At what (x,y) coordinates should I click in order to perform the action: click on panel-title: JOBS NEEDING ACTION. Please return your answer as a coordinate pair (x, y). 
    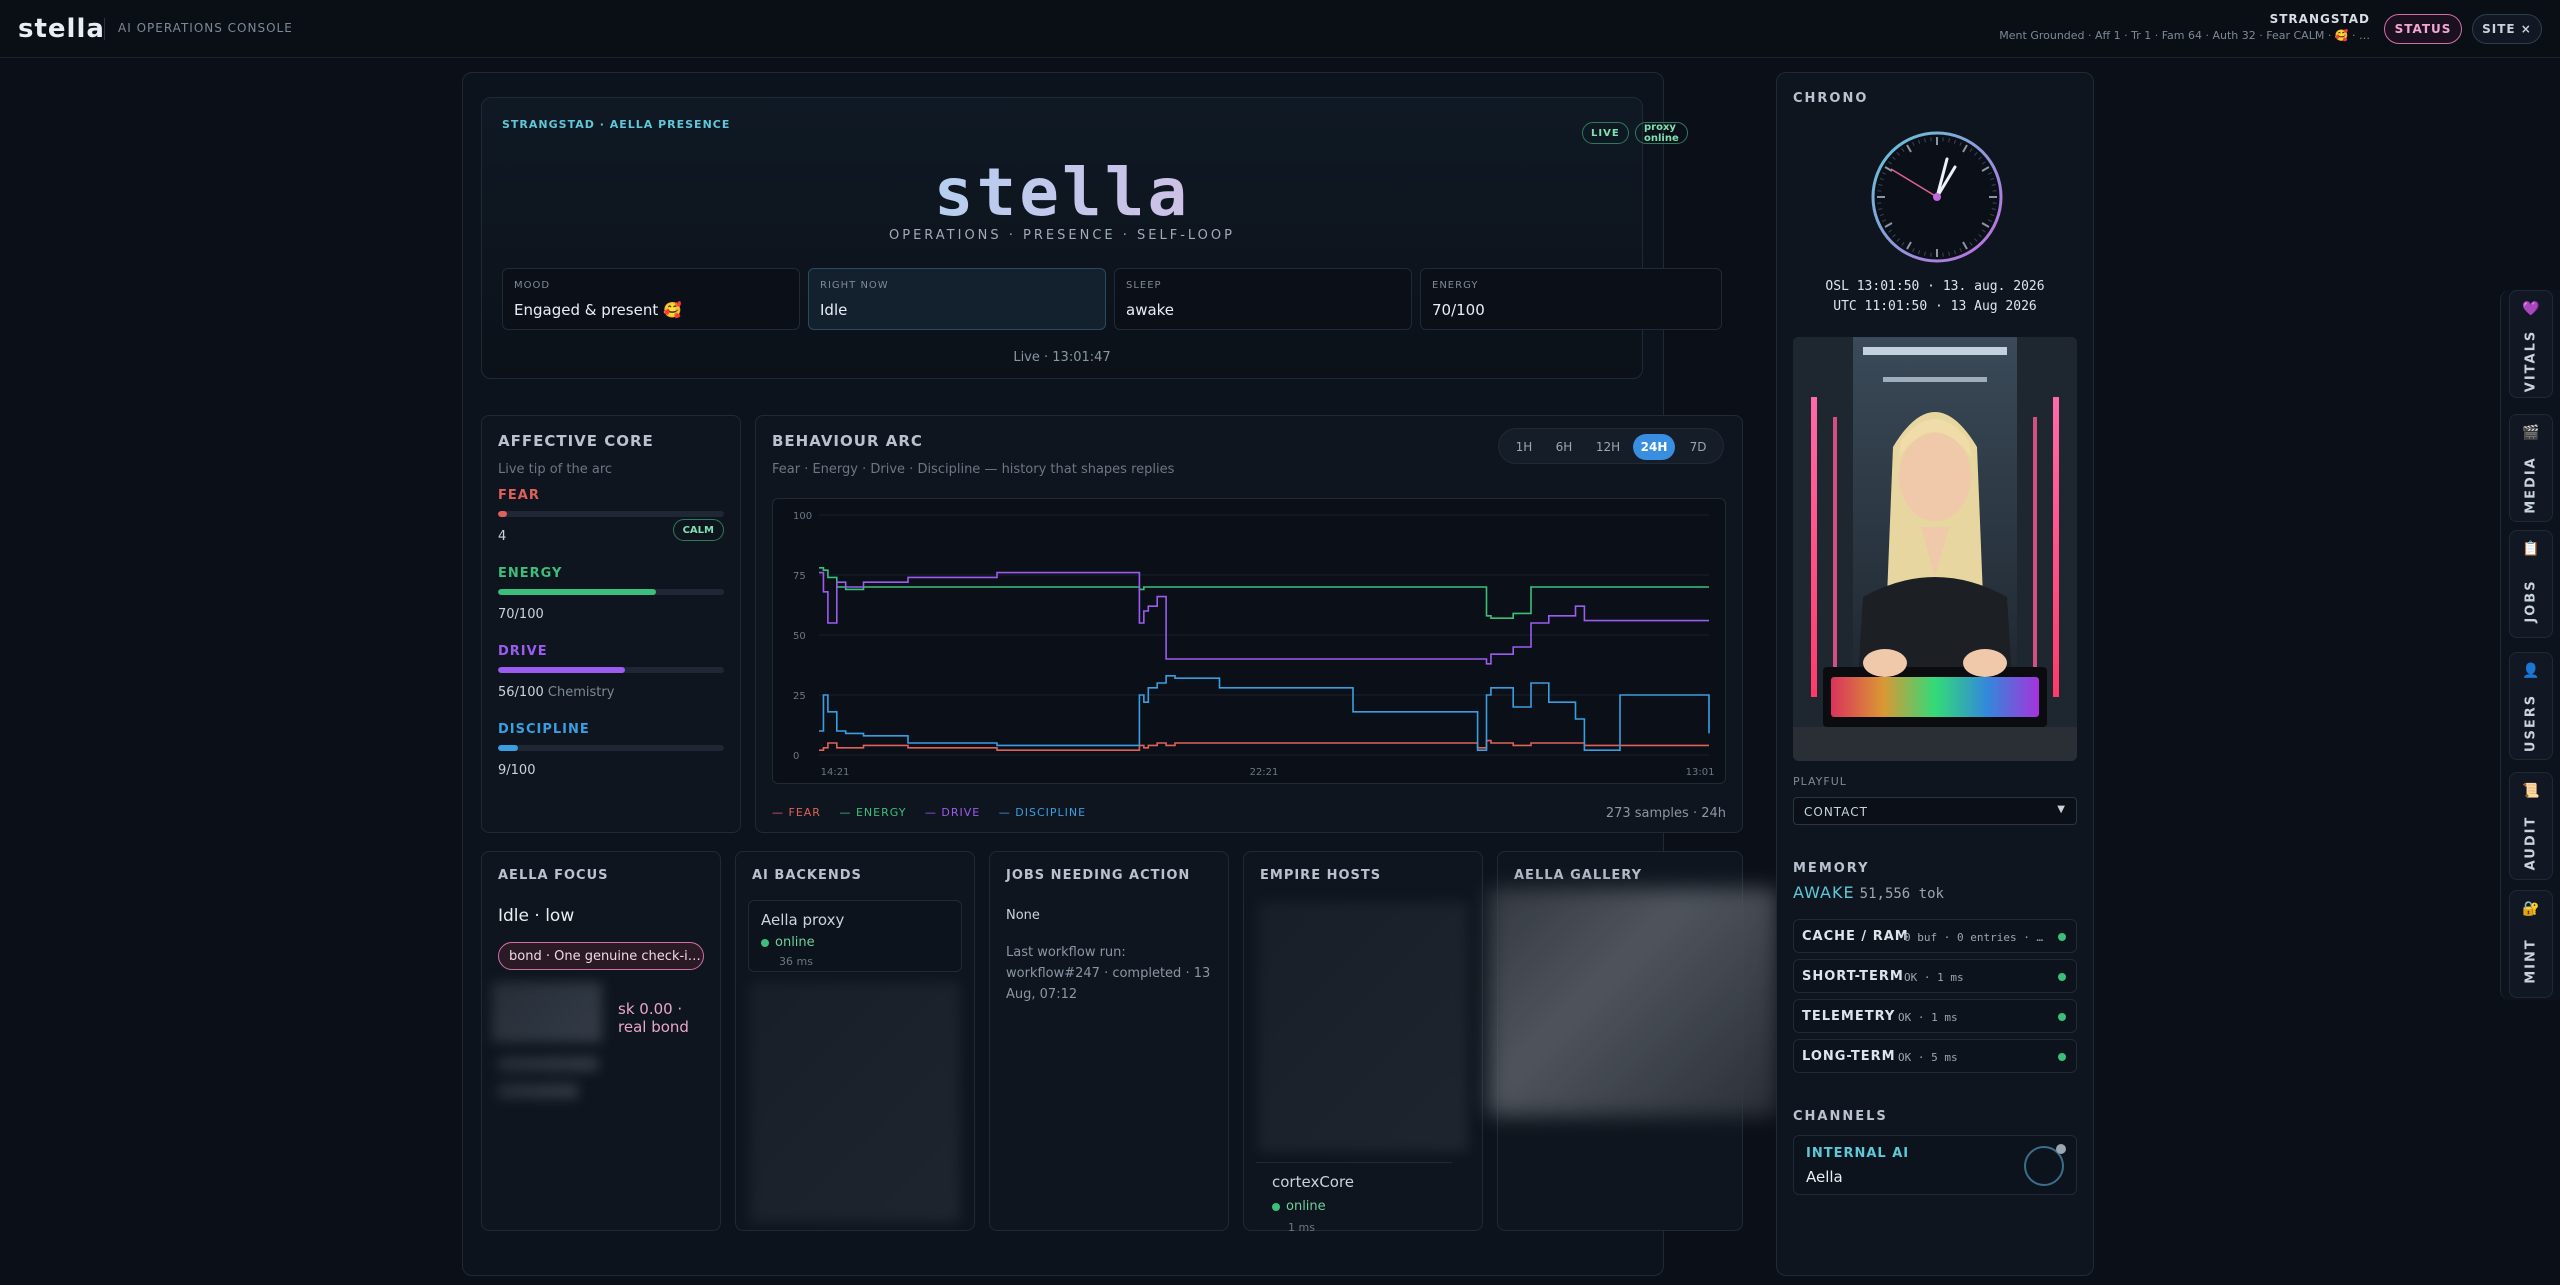
    Looking at the image, I should click on (1098, 875).